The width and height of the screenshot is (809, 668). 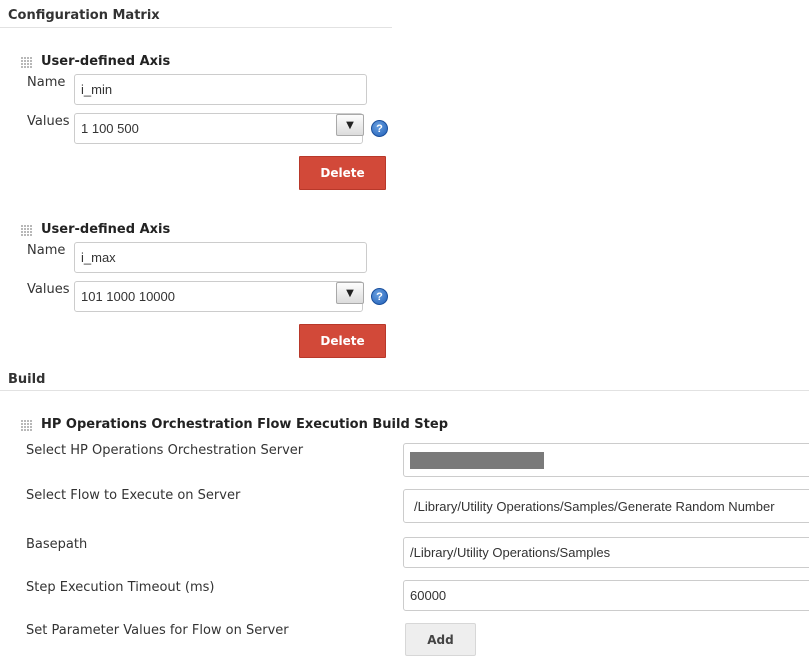 I want to click on redacted-server-name, so click(x=477, y=460).